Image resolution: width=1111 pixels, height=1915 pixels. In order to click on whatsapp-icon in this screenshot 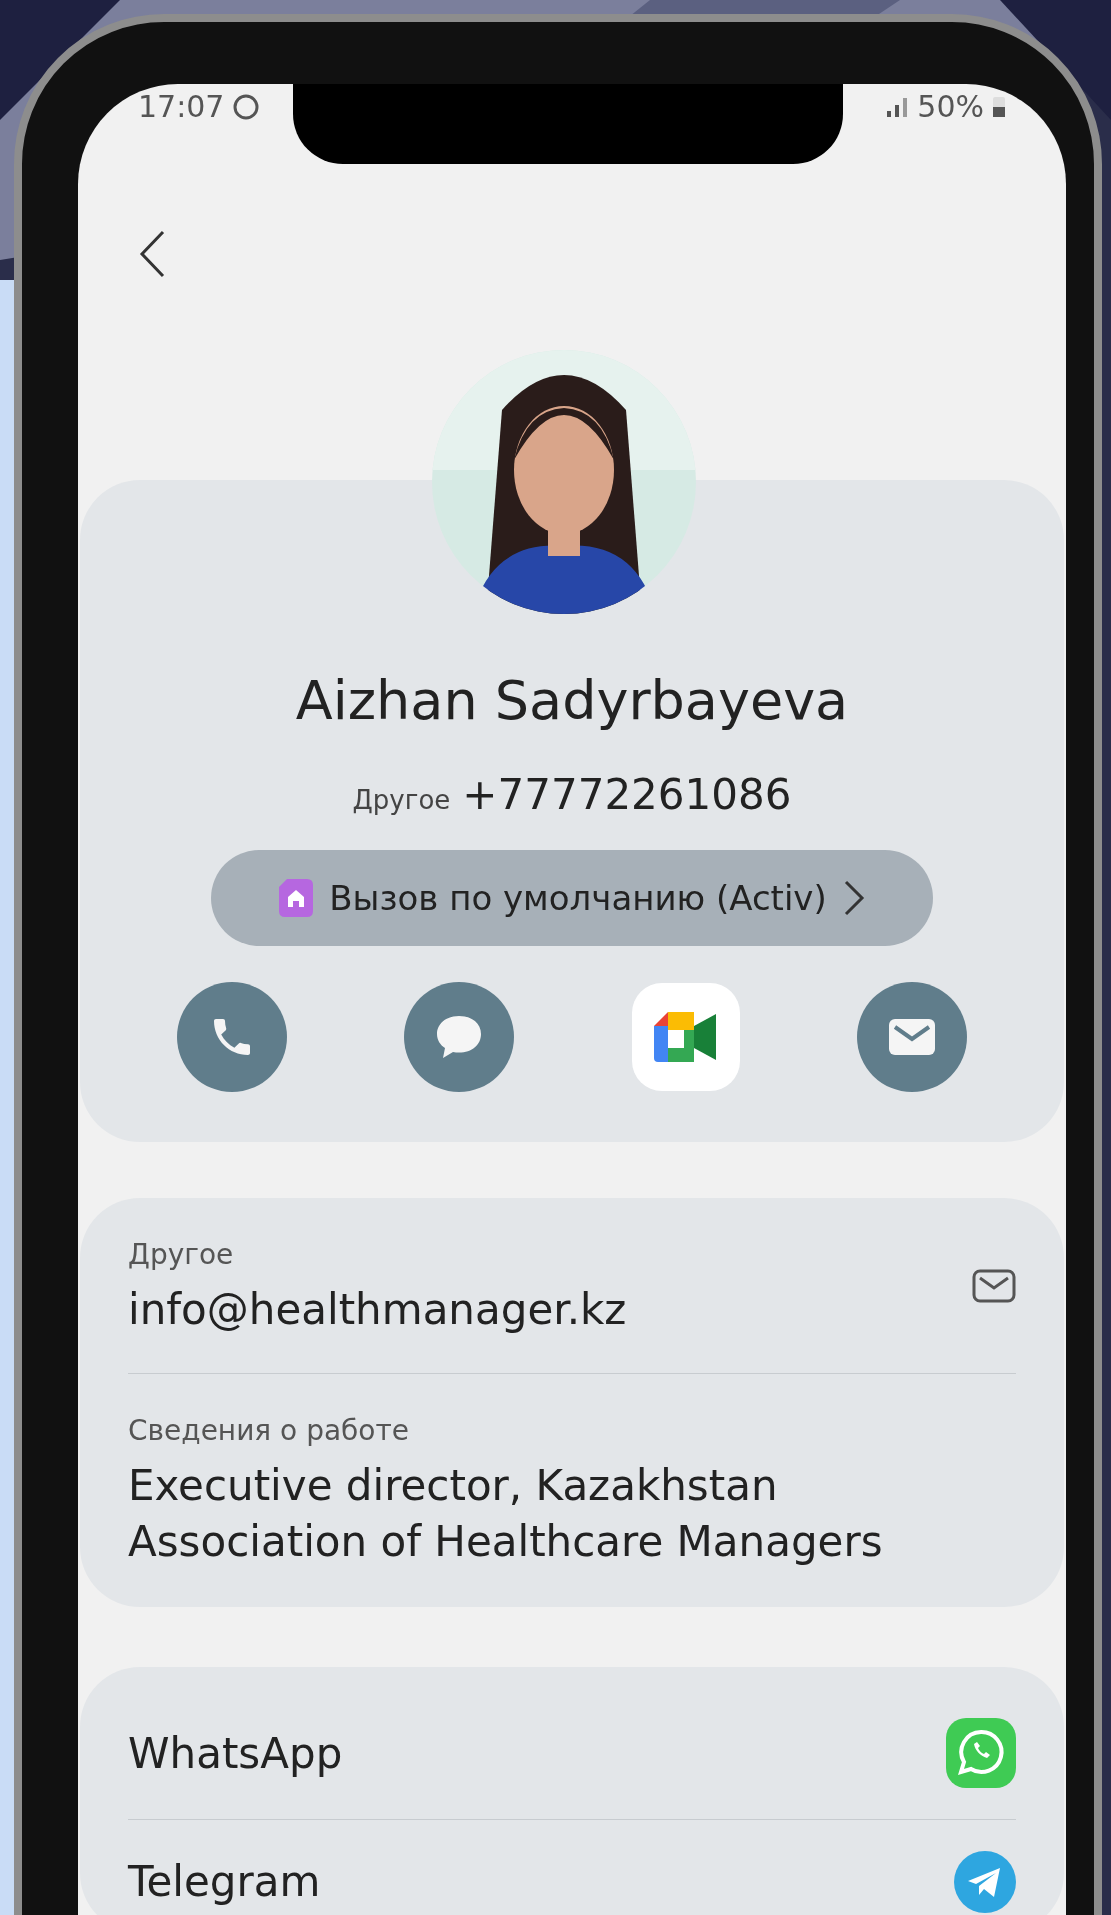, I will do `click(981, 1753)`.